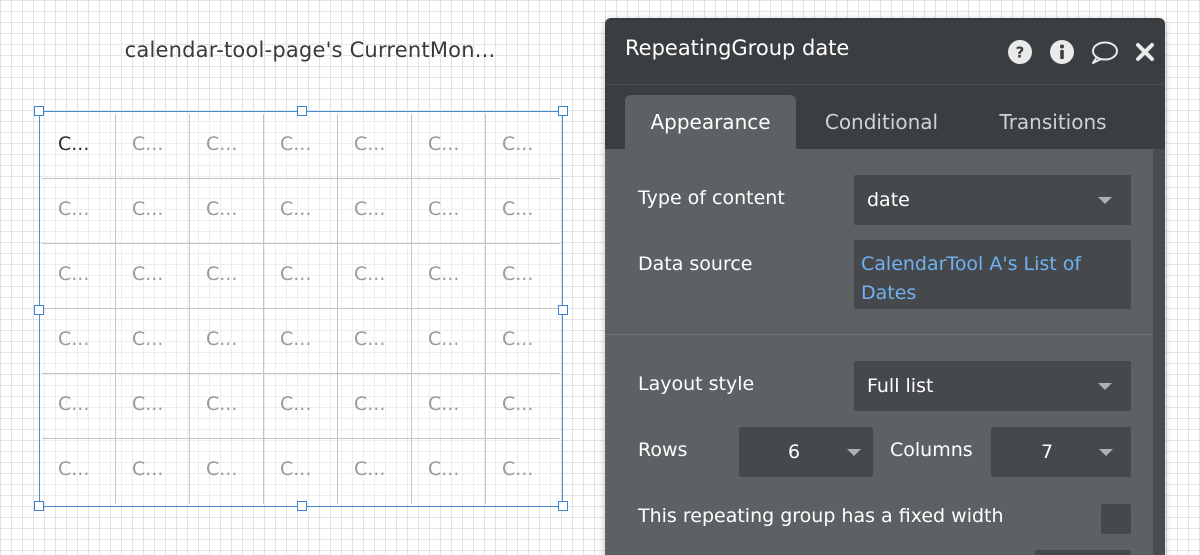 This screenshot has width=1200, height=555. Describe the element at coordinates (696, 384) in the screenshot. I see `layout-style-label: Layout style` at that location.